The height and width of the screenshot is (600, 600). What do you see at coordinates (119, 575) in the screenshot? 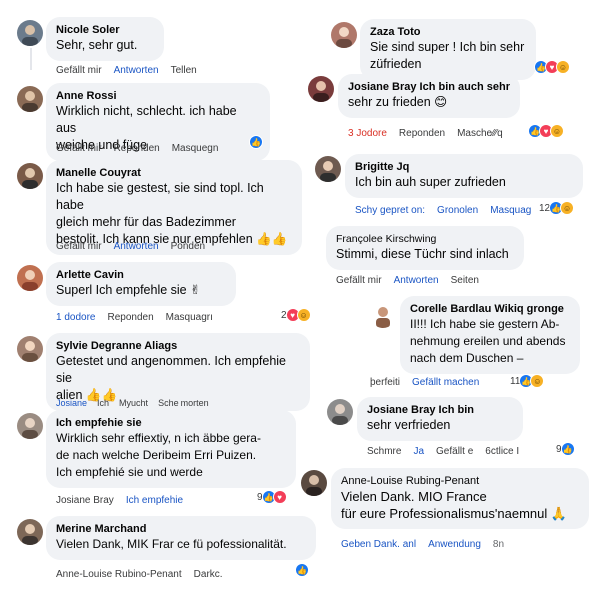
I see `mention-link: Anne-Louise Rubino-Penant` at bounding box center [119, 575].